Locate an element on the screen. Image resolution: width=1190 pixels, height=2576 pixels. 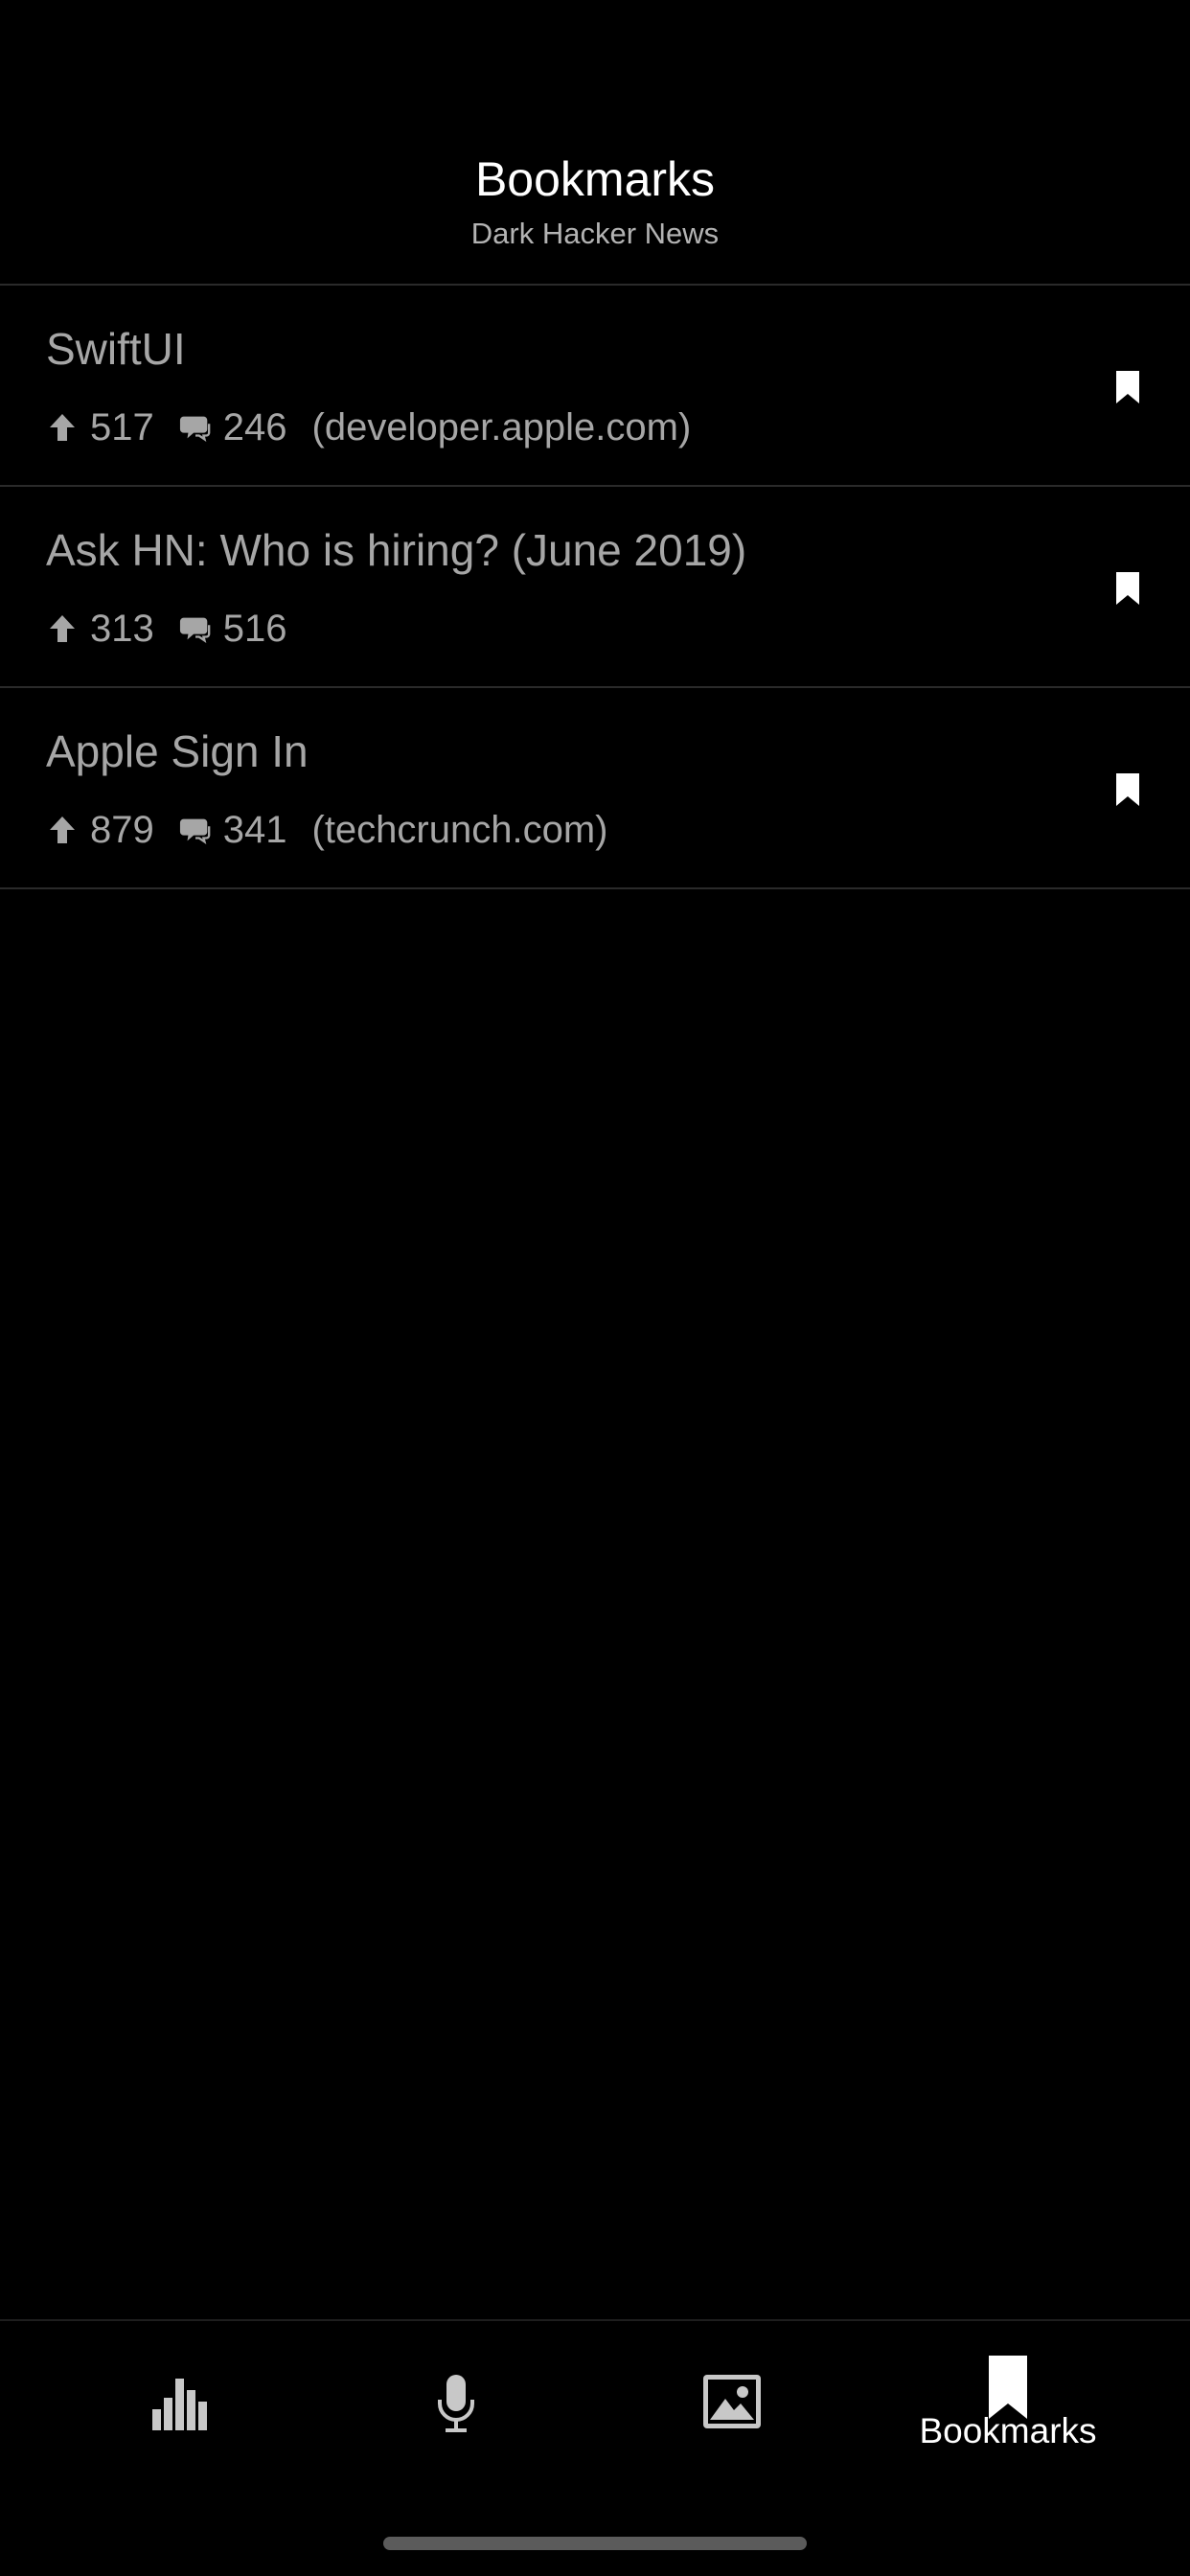
photo-icon is located at coordinates (732, 2401).